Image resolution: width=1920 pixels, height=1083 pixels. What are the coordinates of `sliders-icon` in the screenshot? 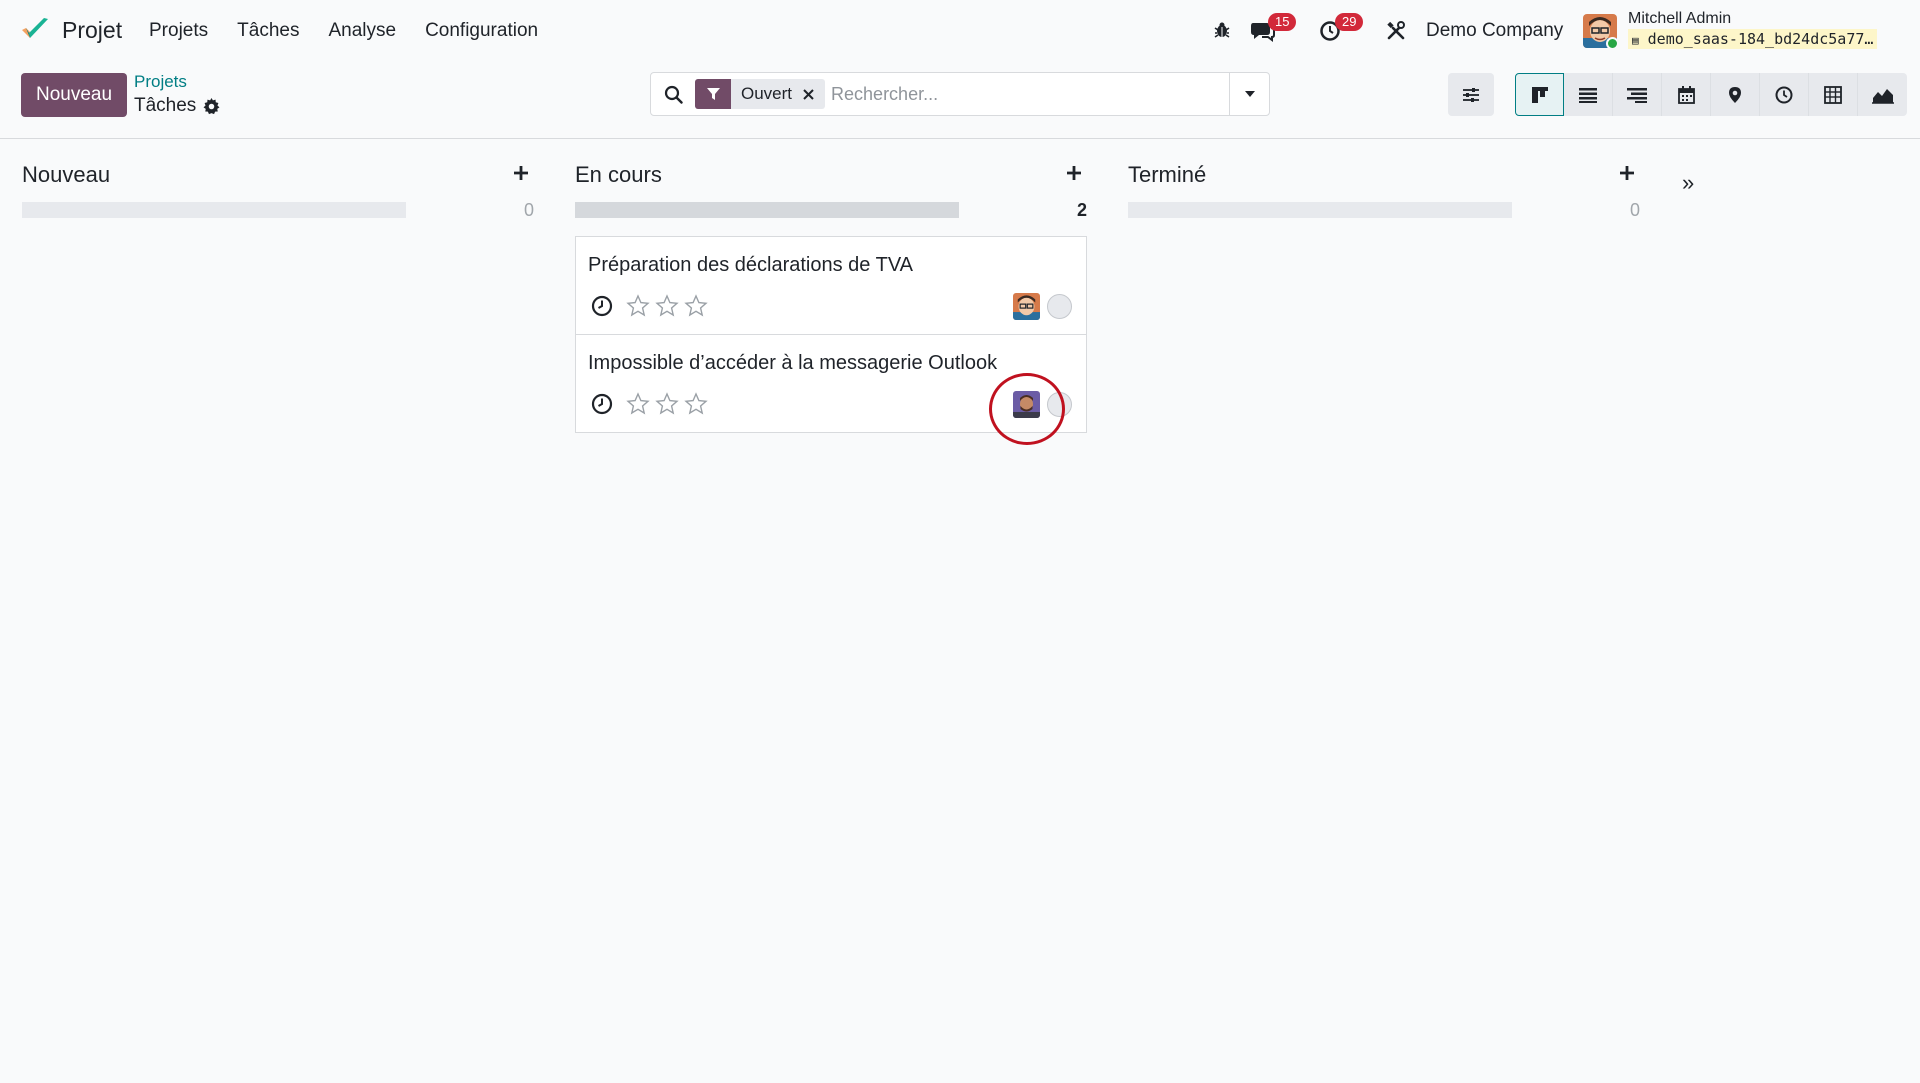 It's located at (1471, 94).